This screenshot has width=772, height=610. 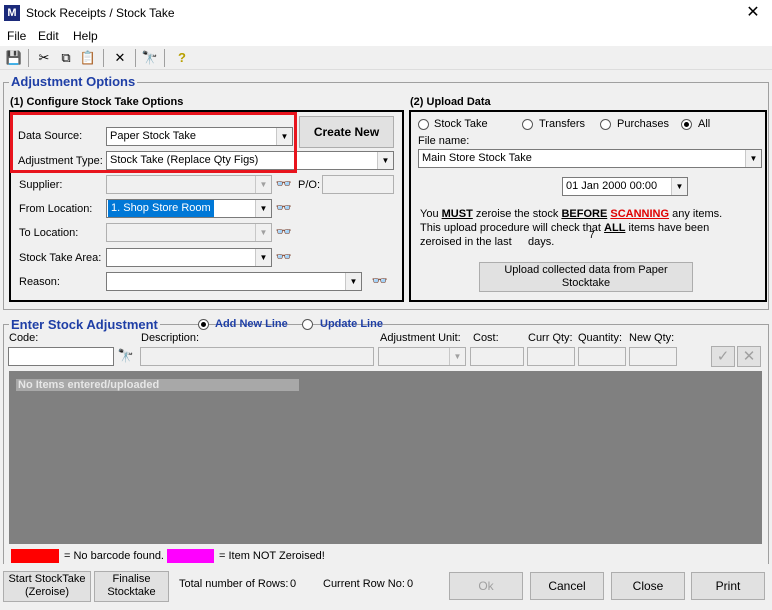 I want to click on description-column-label: Description:, so click(x=170, y=338).